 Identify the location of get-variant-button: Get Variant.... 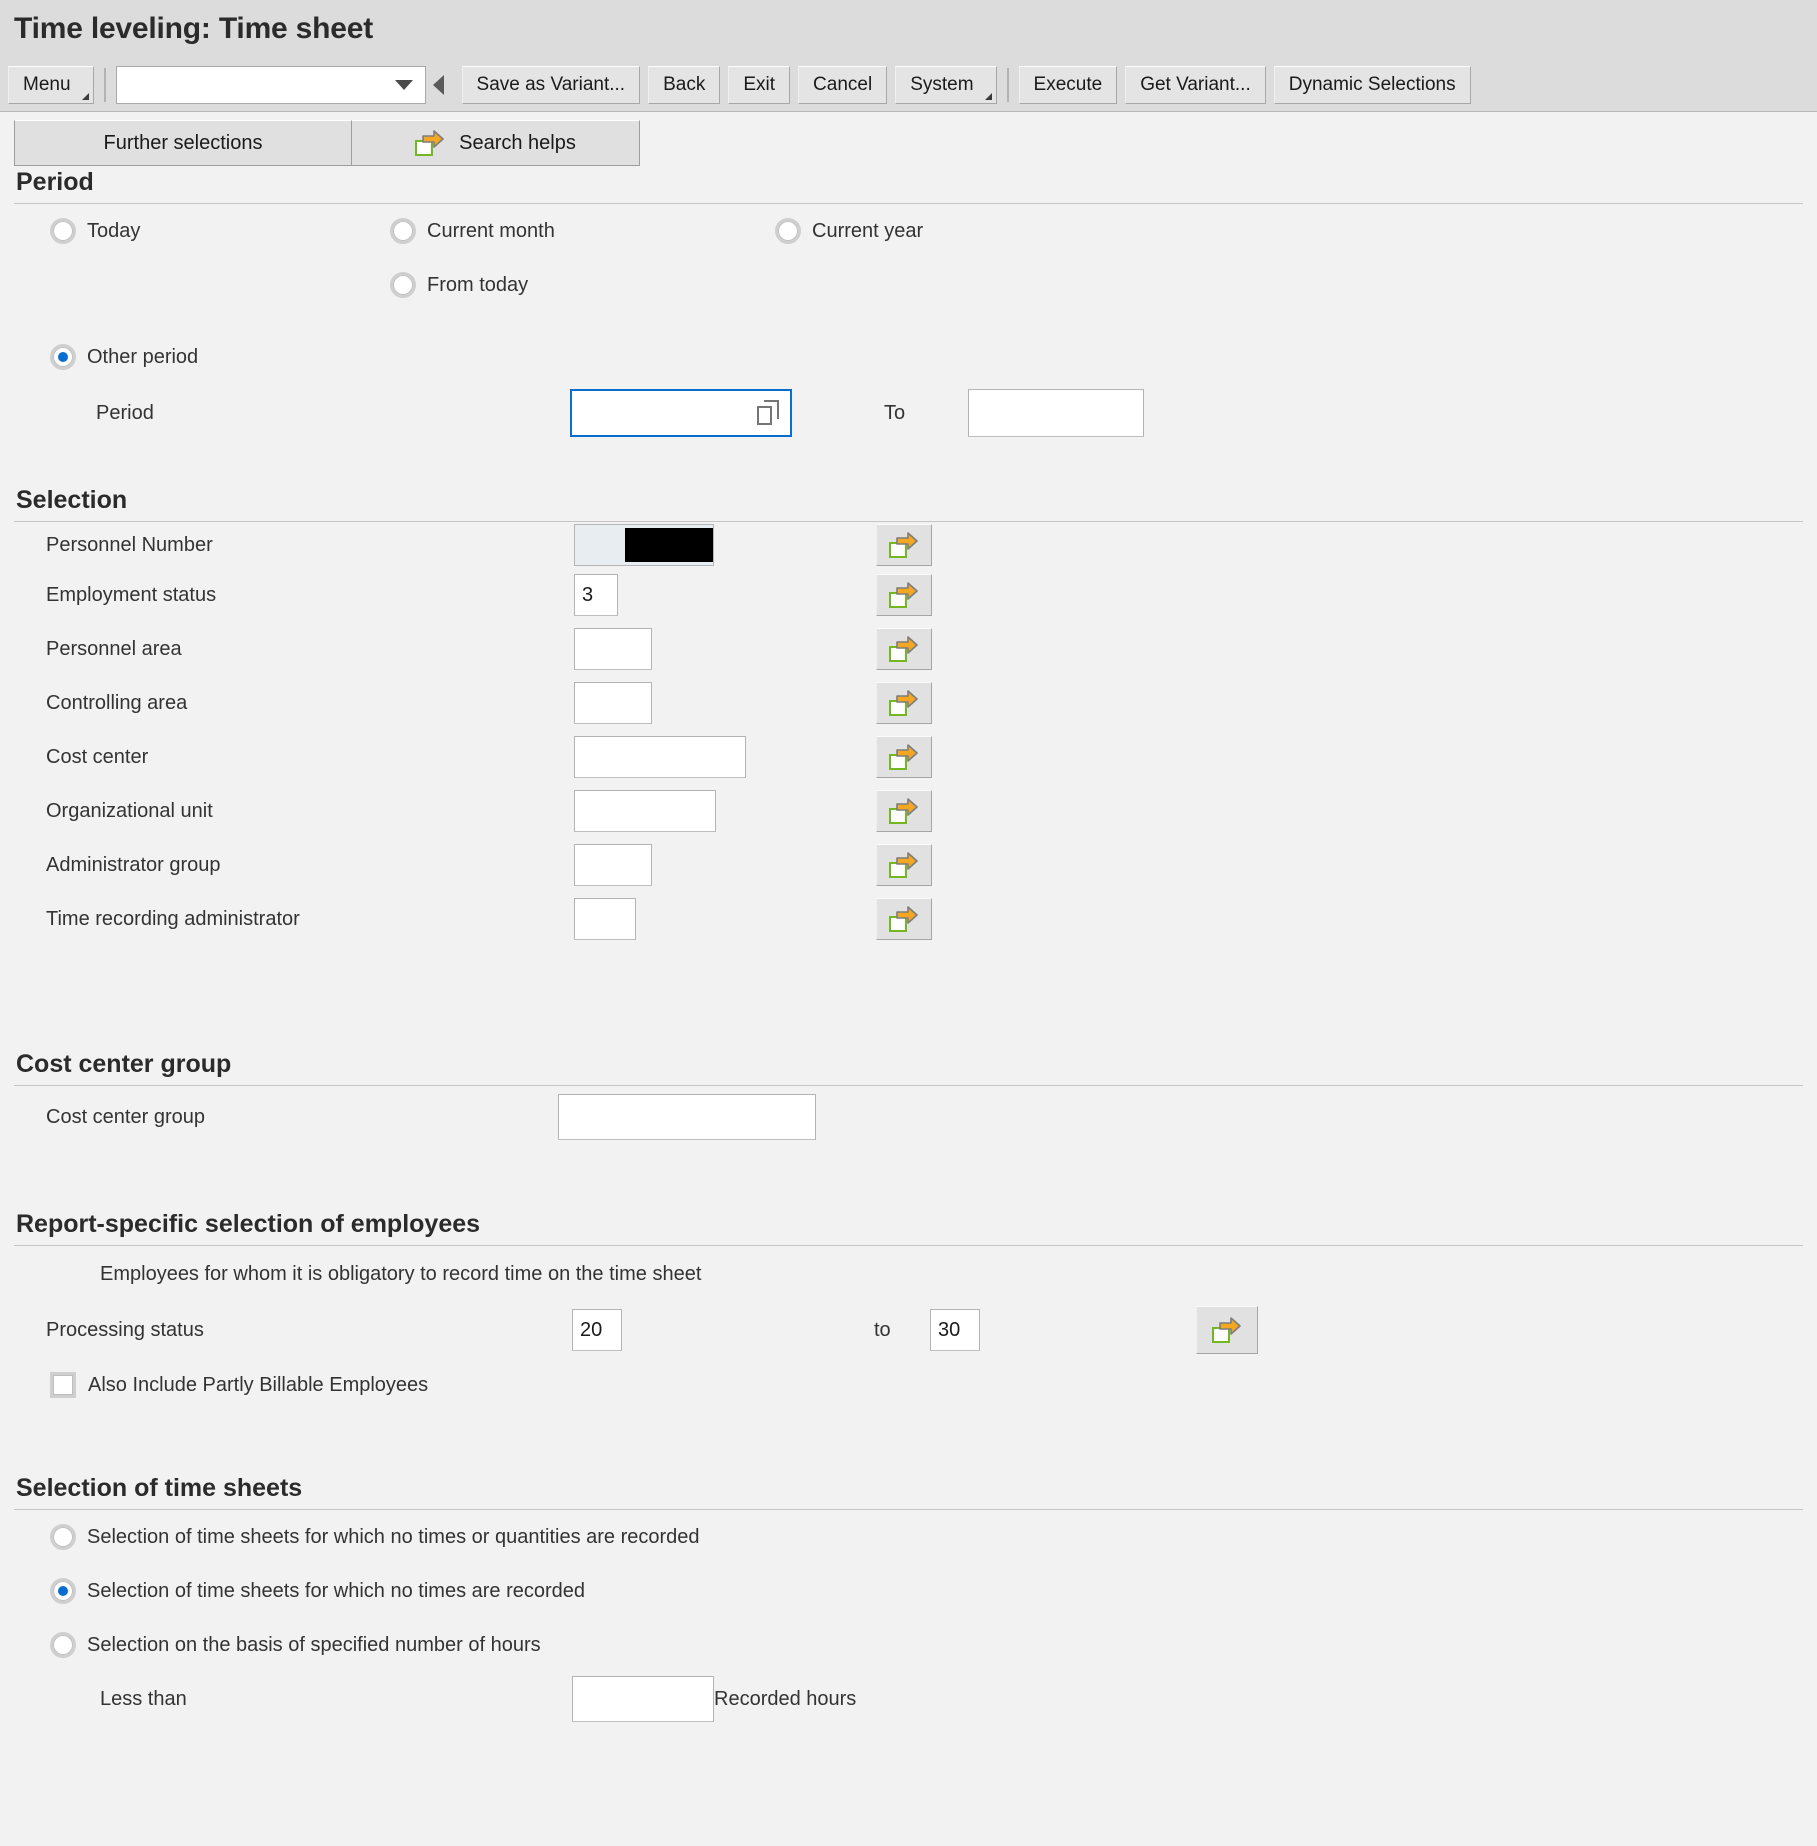
(1195, 84).